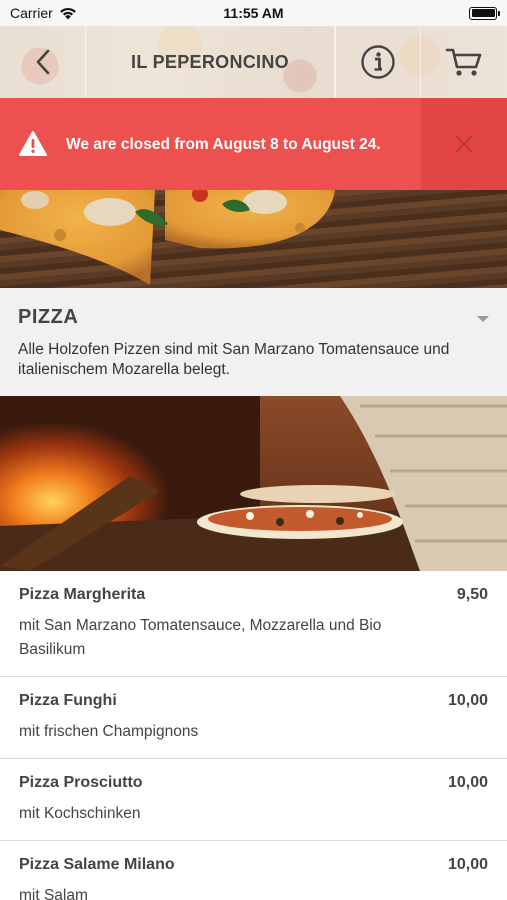 This screenshot has height=900, width=507. Describe the element at coordinates (483, 319) in the screenshot. I see `chevron-down-icon` at that location.